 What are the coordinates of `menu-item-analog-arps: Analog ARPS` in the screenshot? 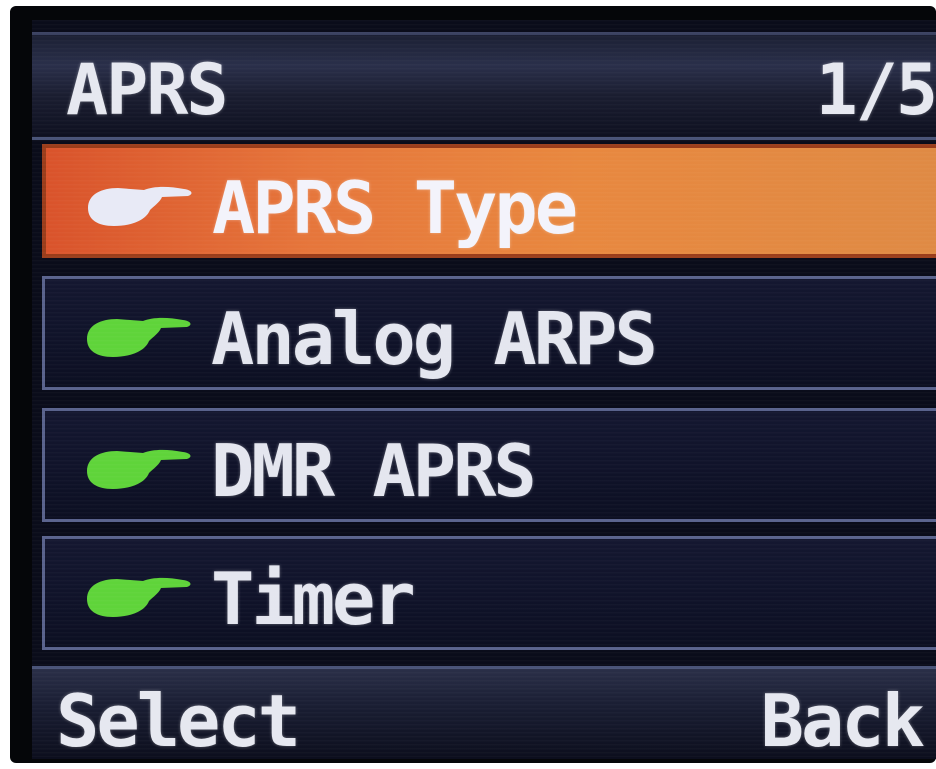 It's located at (489, 333).